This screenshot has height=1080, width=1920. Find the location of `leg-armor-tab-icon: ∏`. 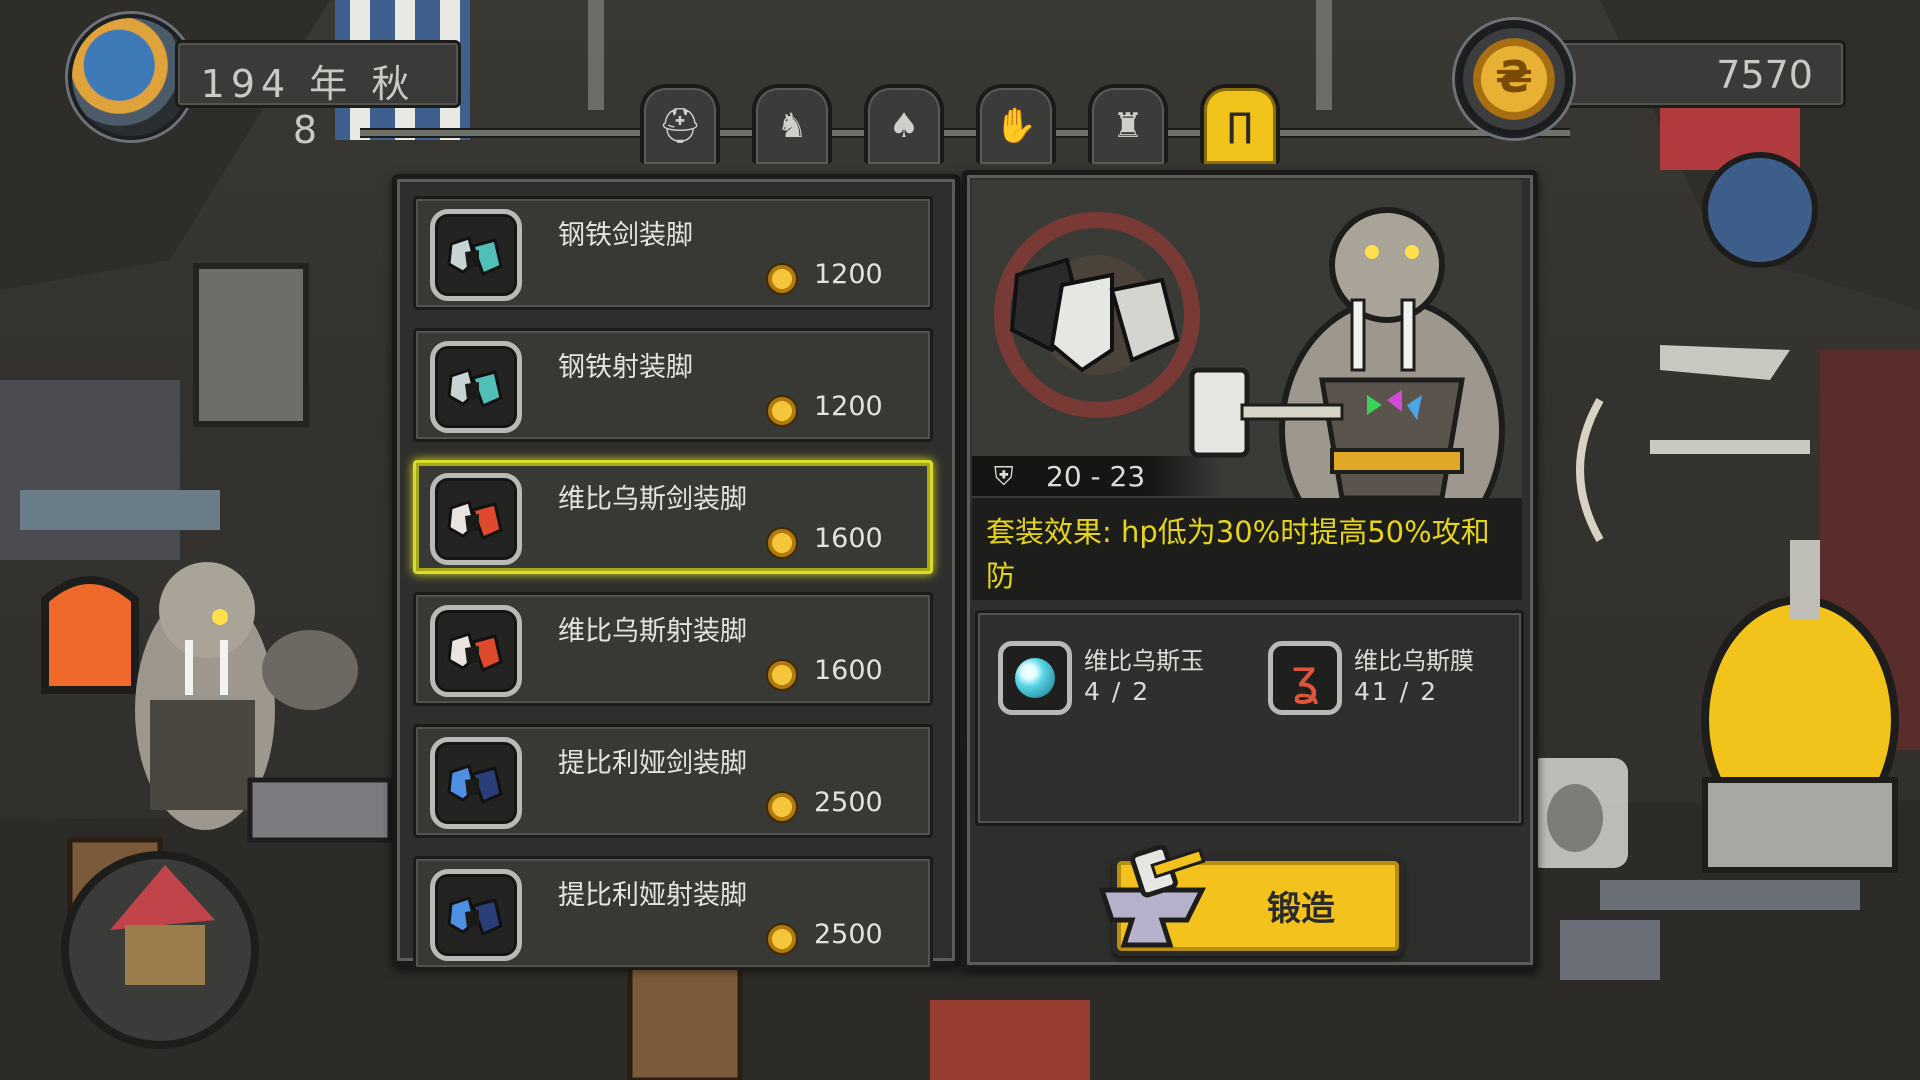

leg-armor-tab-icon: ∏ is located at coordinates (1240, 126).